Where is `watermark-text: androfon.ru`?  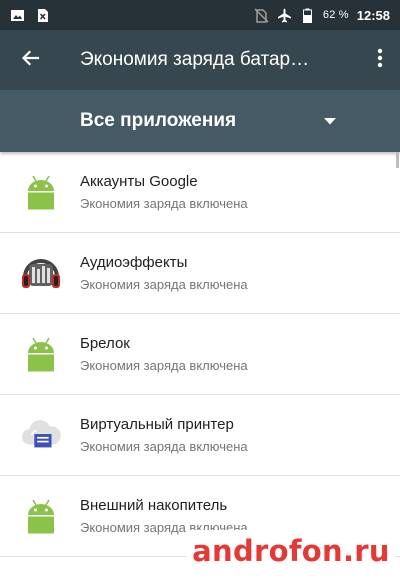 watermark-text: androfon.ru is located at coordinates (291, 551).